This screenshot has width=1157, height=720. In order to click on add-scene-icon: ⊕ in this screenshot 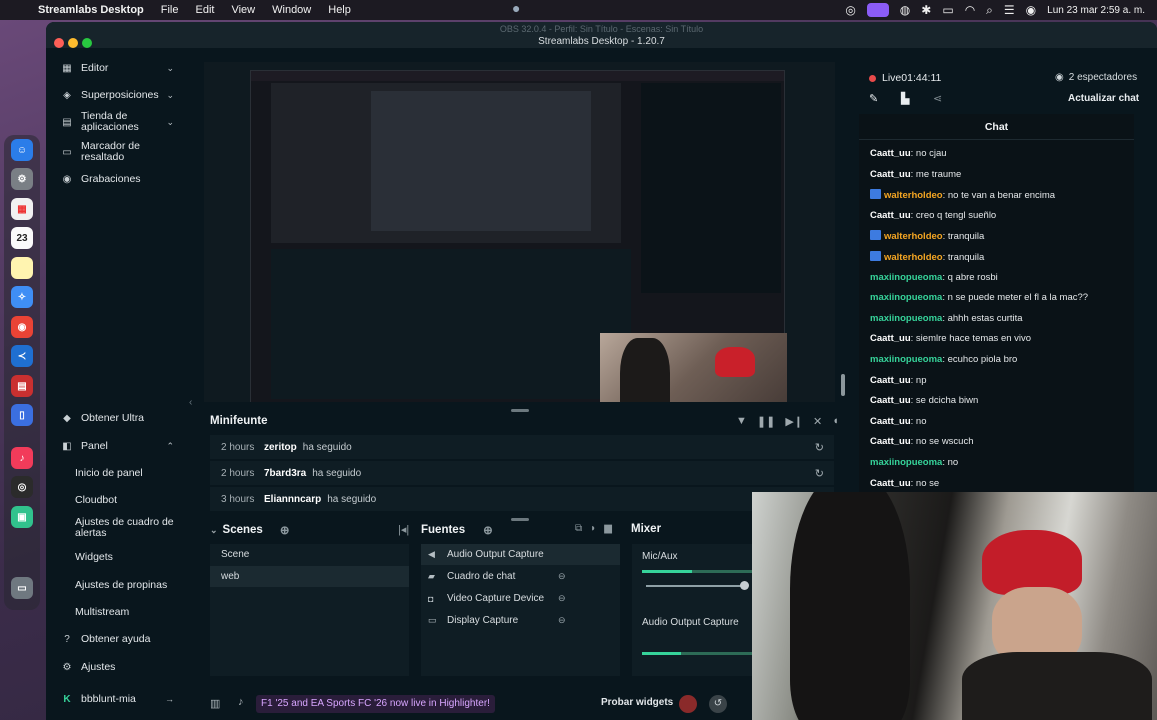, I will do `click(285, 530)`.